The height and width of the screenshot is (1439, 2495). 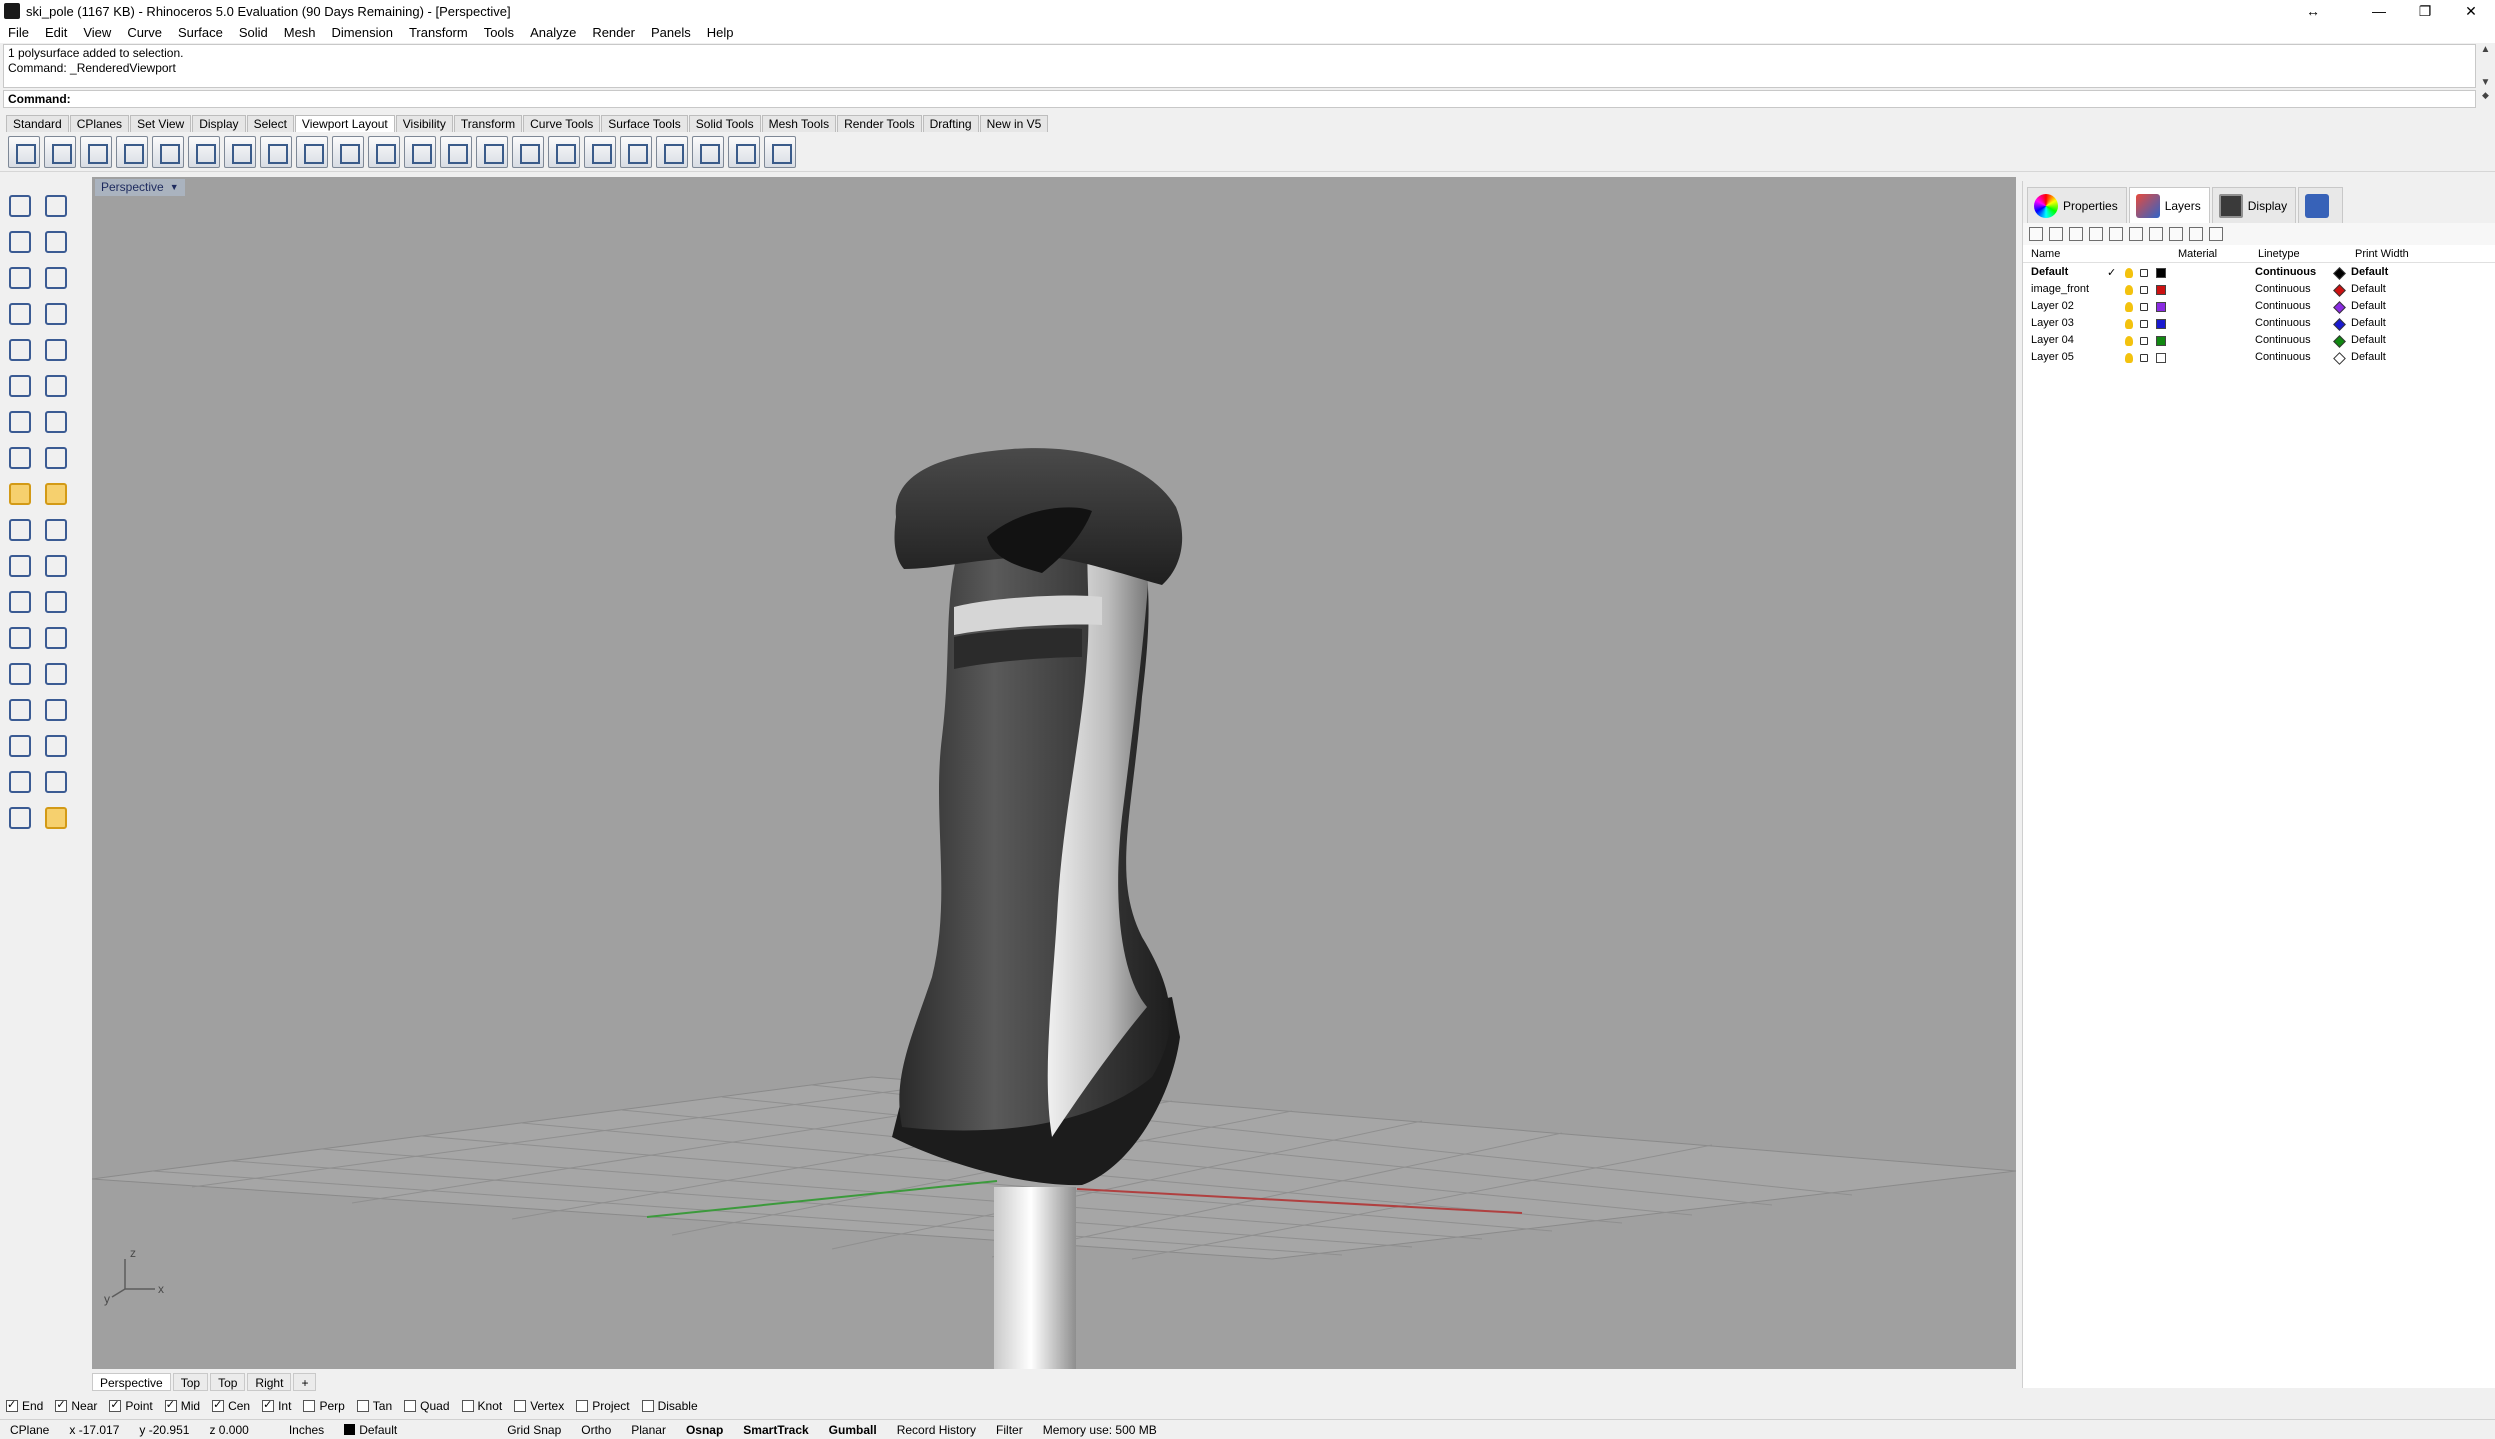 What do you see at coordinates (1009, 1430) in the screenshot?
I see `status-filter: Filter` at bounding box center [1009, 1430].